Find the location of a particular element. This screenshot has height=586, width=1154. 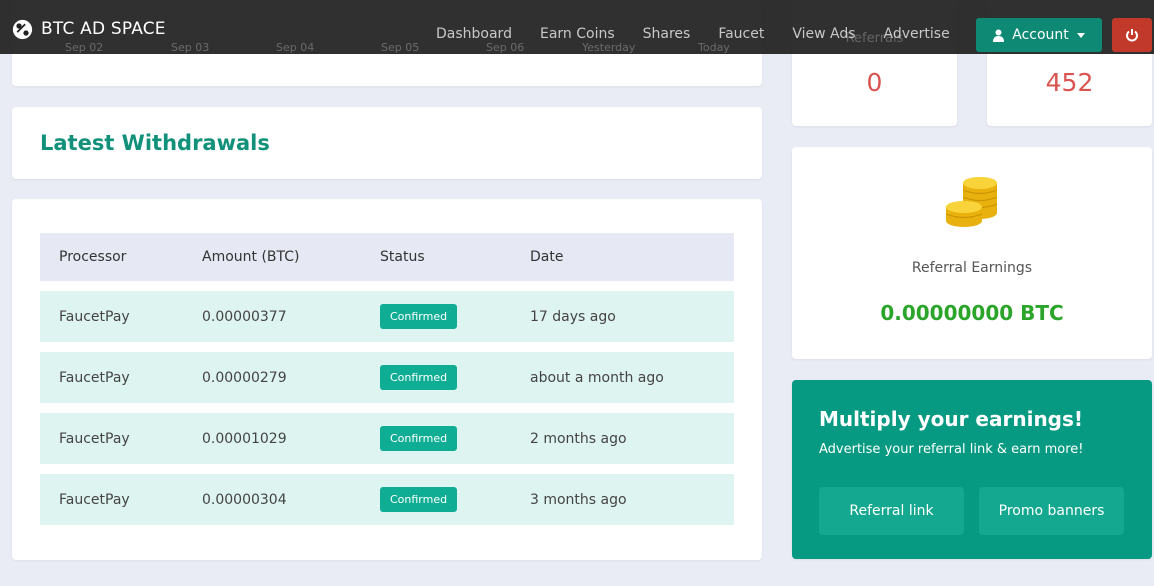

account-label: Account is located at coordinates (1040, 35).